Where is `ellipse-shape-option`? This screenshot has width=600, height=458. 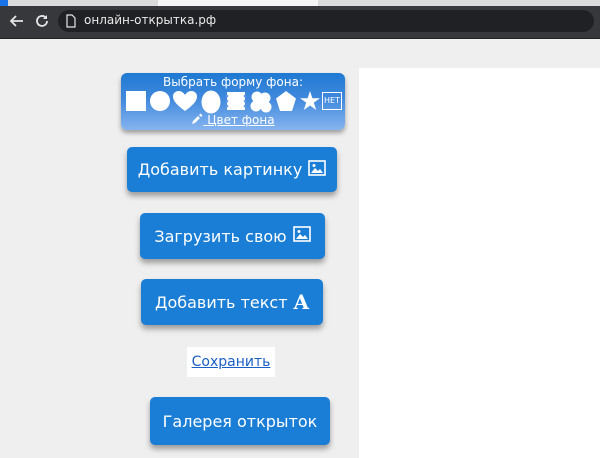 ellipse-shape-option is located at coordinates (211, 102).